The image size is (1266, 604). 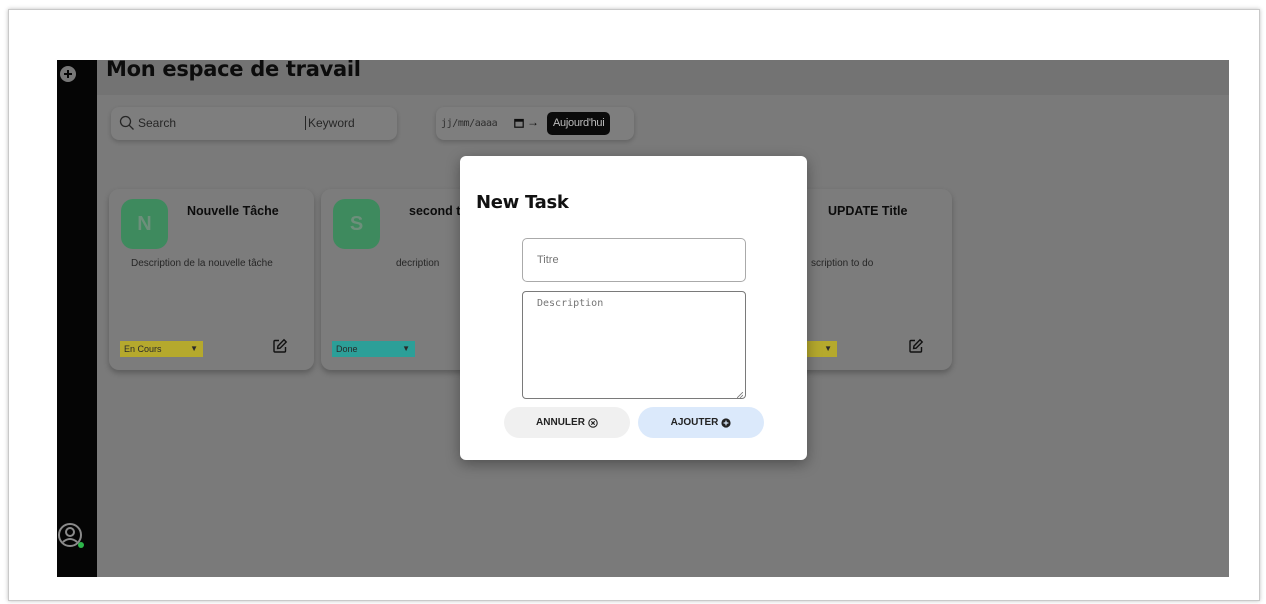 I want to click on cancel-label: ANNULER, so click(x=560, y=422).